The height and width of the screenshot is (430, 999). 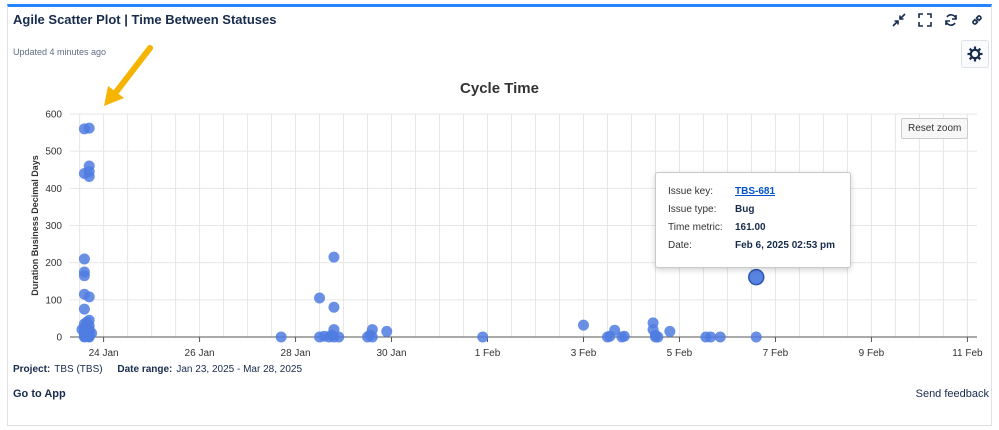 I want to click on date-range-label: Date range:, so click(x=145, y=369).